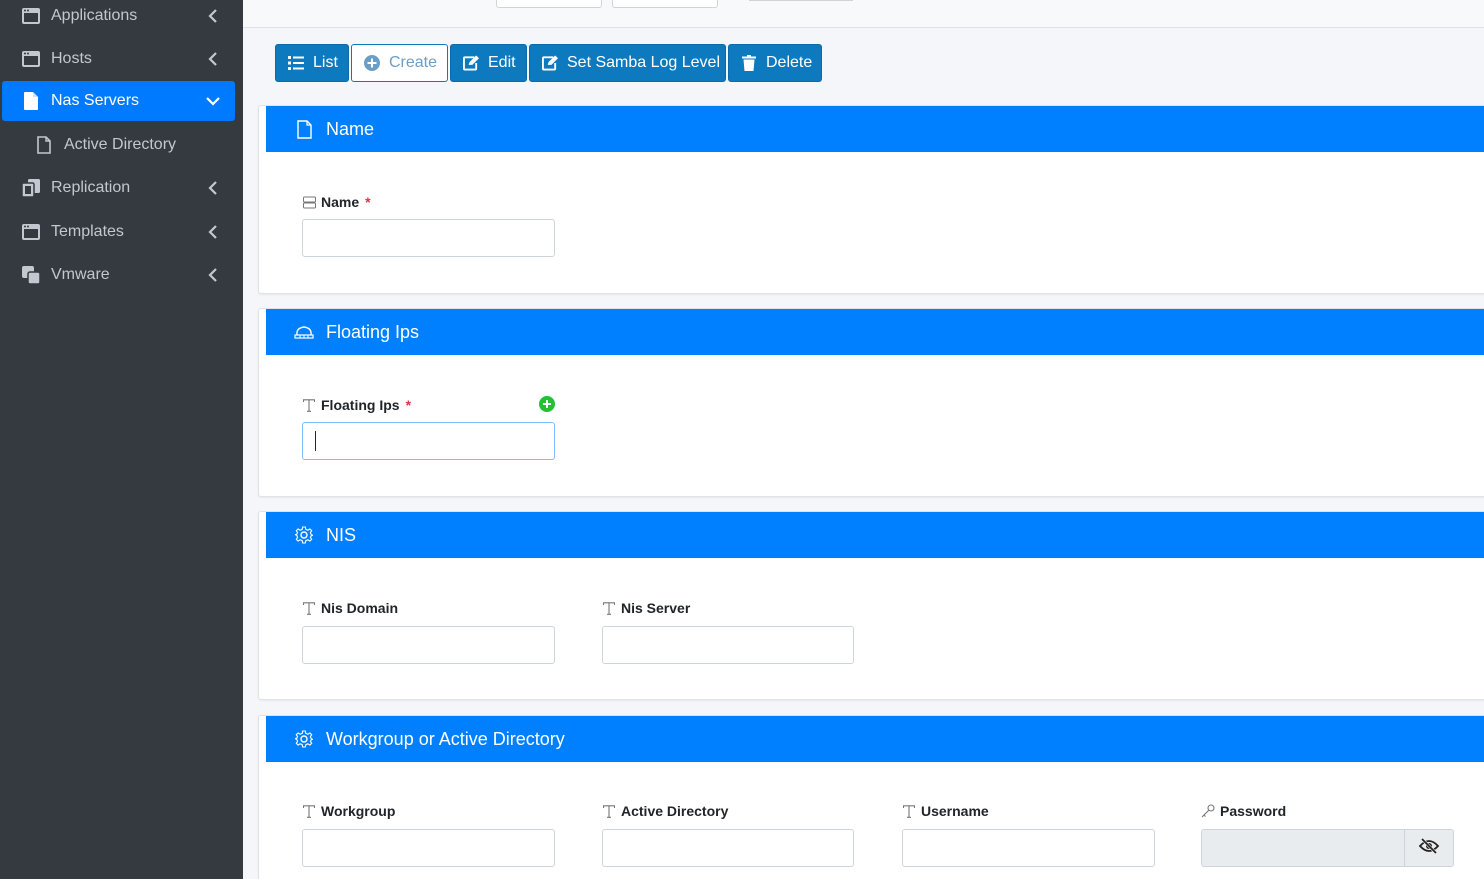 The image size is (1484, 879). I want to click on floating-ips-input-wrapper, so click(428, 441).